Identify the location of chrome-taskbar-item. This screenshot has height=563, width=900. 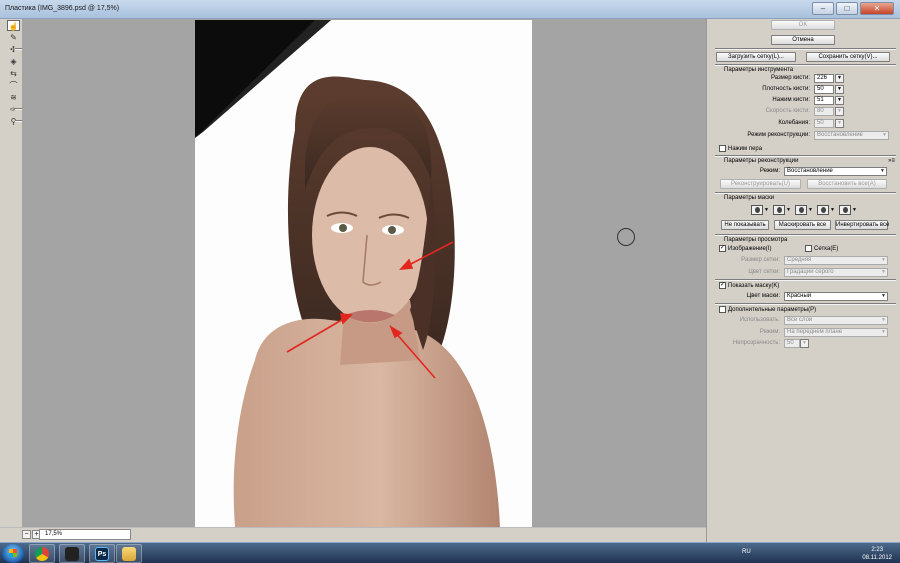
(42, 553).